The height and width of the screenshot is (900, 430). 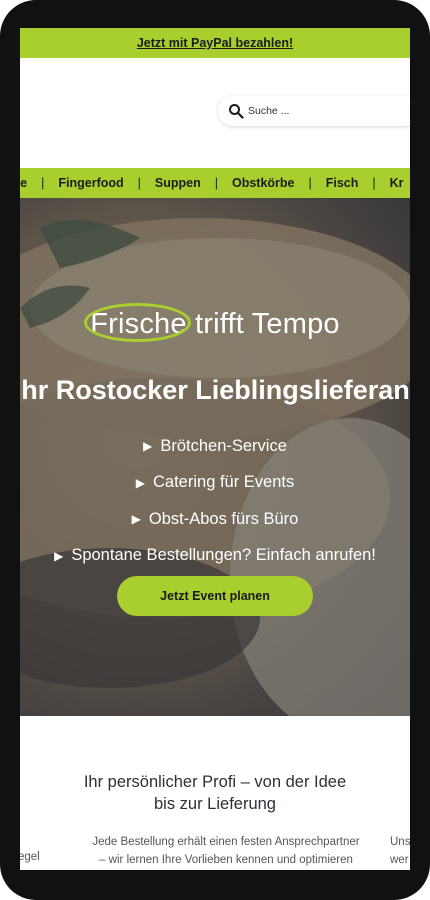 I want to click on highlight-circle, so click(x=137, y=322).